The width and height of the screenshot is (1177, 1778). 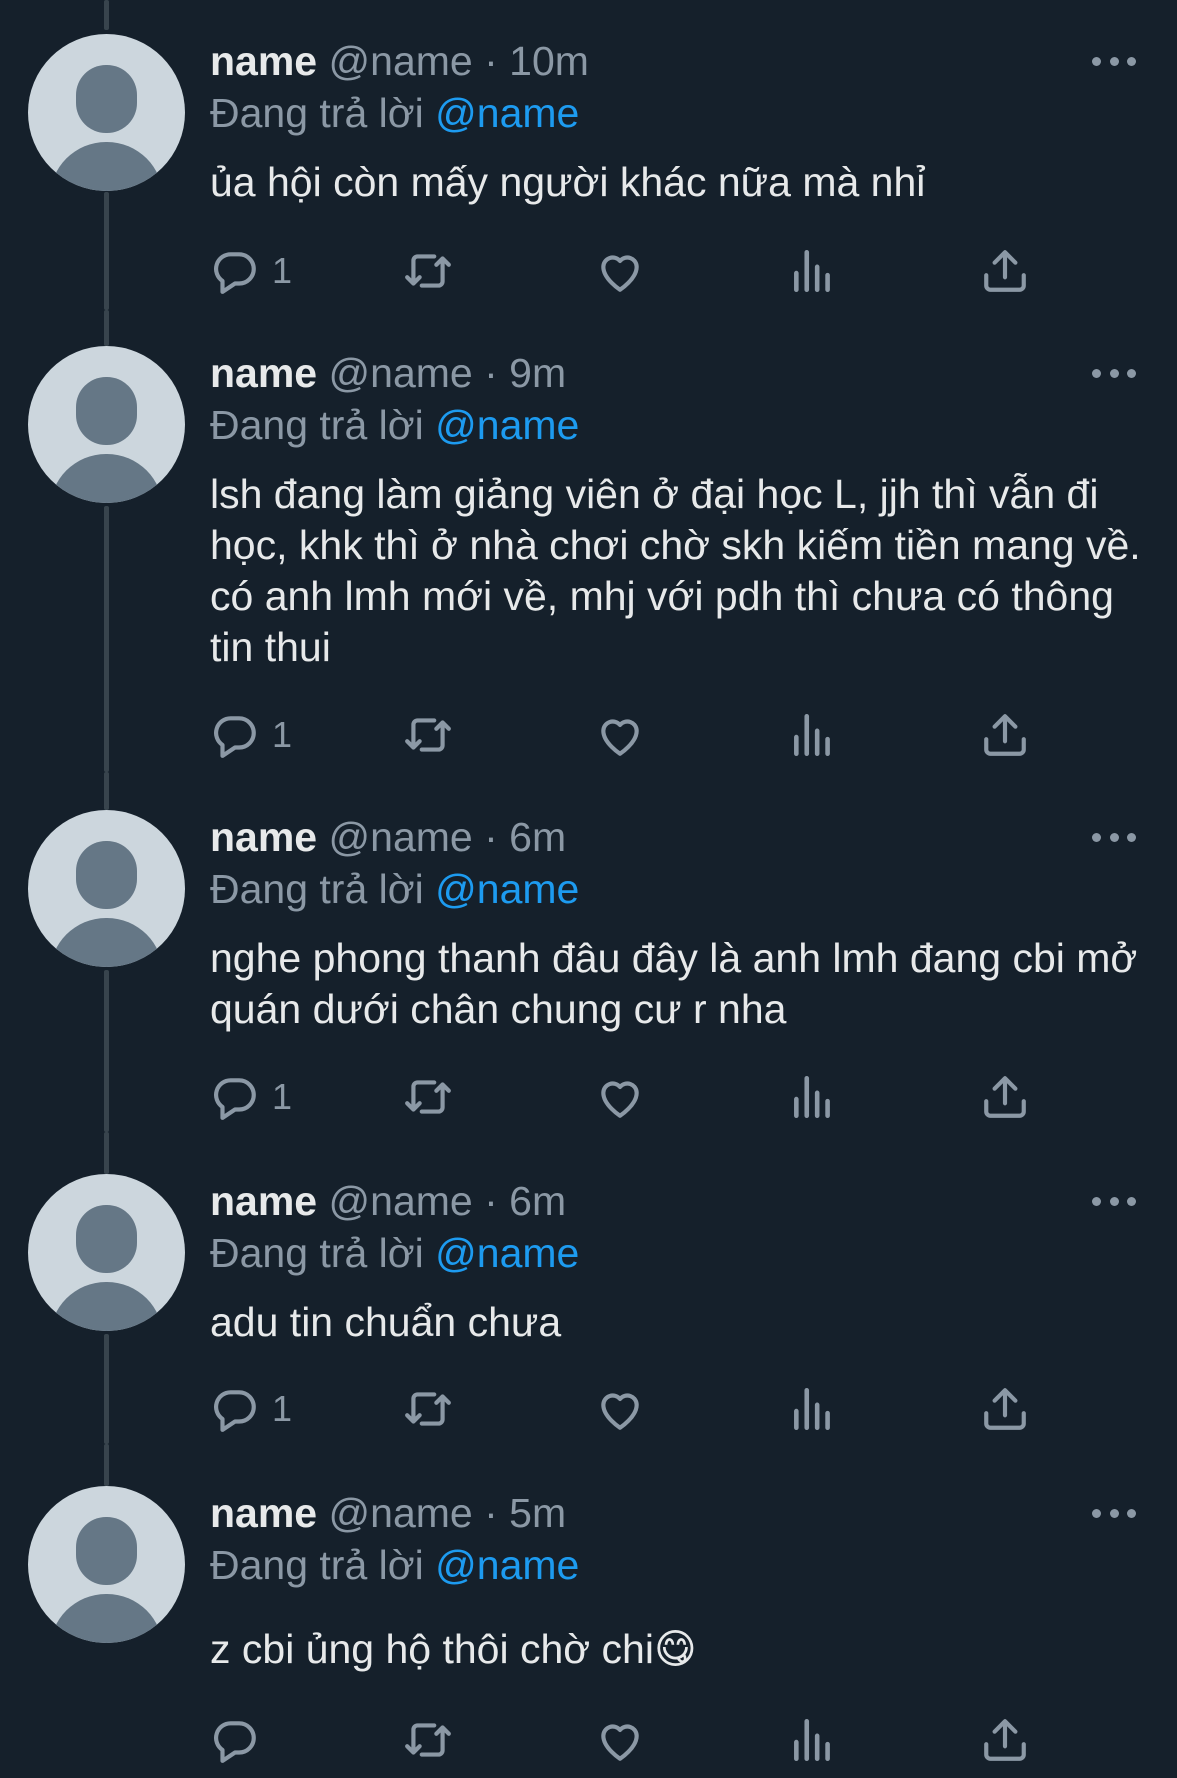 I want to click on tweet-header: name @name · 5m, so click(x=388, y=1513).